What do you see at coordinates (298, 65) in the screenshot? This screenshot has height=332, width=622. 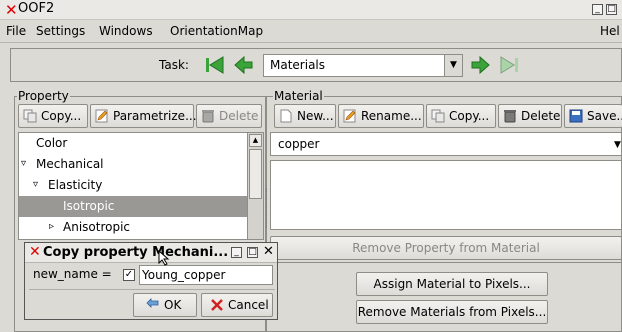 I see `task-select-value: Materials` at bounding box center [298, 65].